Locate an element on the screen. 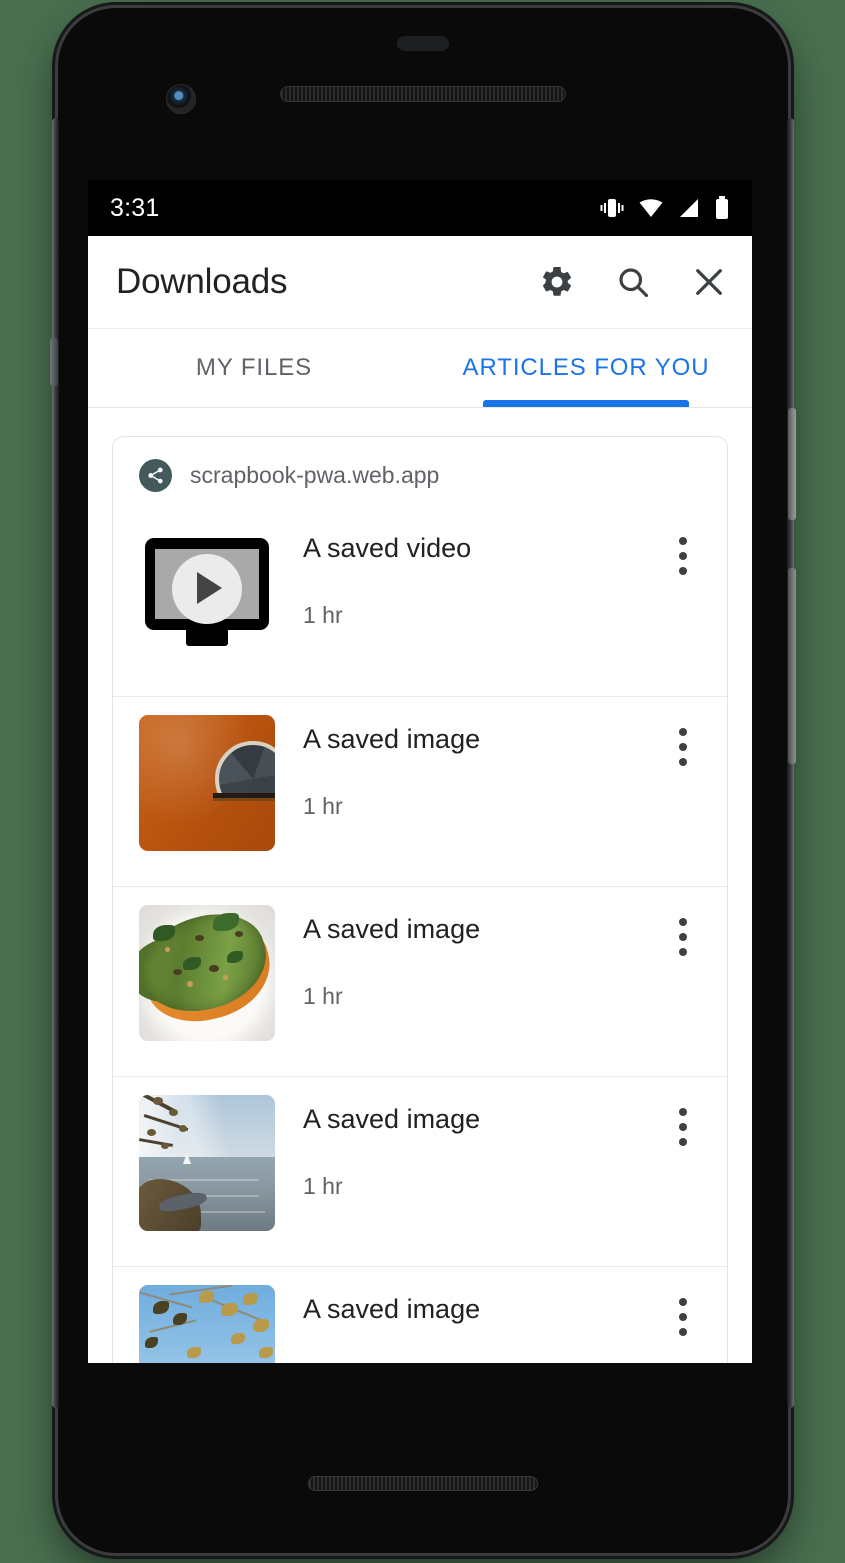 The height and width of the screenshot is (1563, 845). search-button is located at coordinates (633, 282).